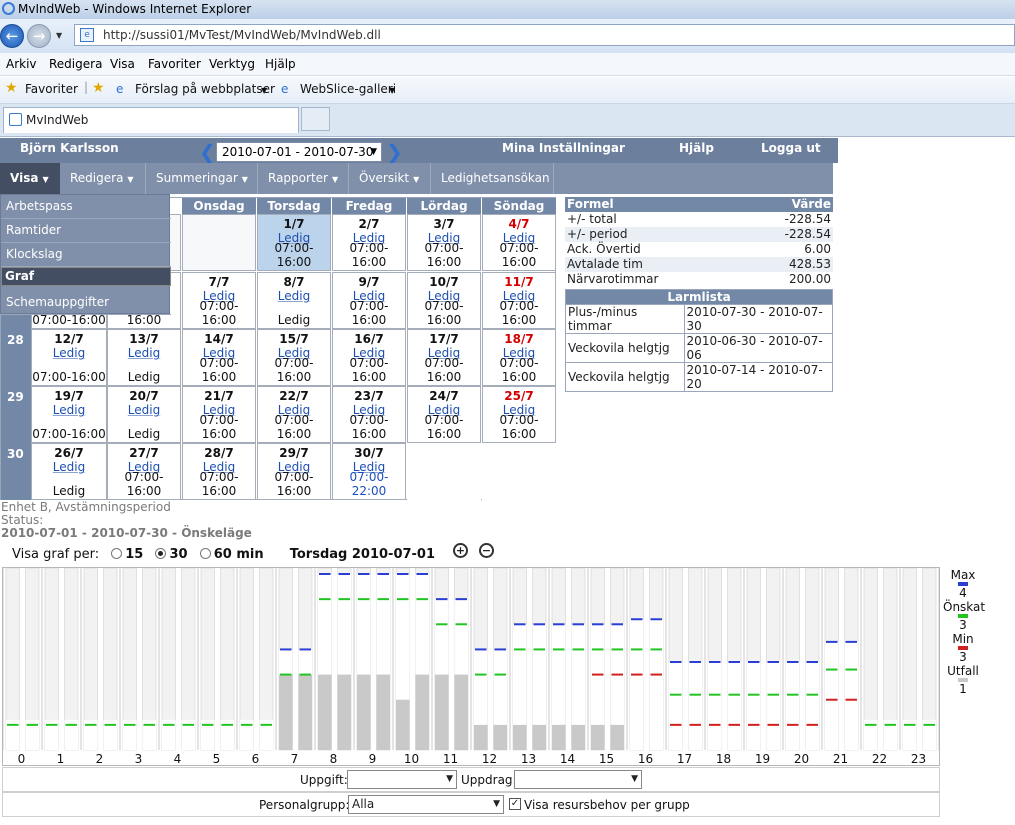 This screenshot has width=1015, height=825. What do you see at coordinates (444, 339) in the screenshot?
I see `day-date: 17/7` at bounding box center [444, 339].